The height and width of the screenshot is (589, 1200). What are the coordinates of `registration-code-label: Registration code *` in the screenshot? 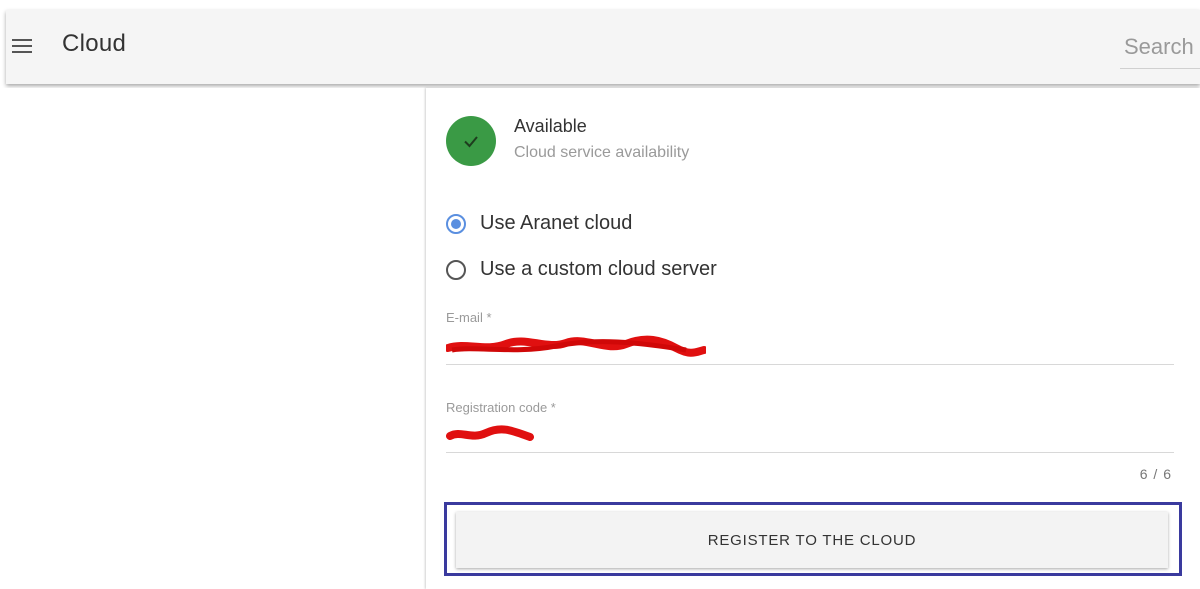 It's located at (501, 407).